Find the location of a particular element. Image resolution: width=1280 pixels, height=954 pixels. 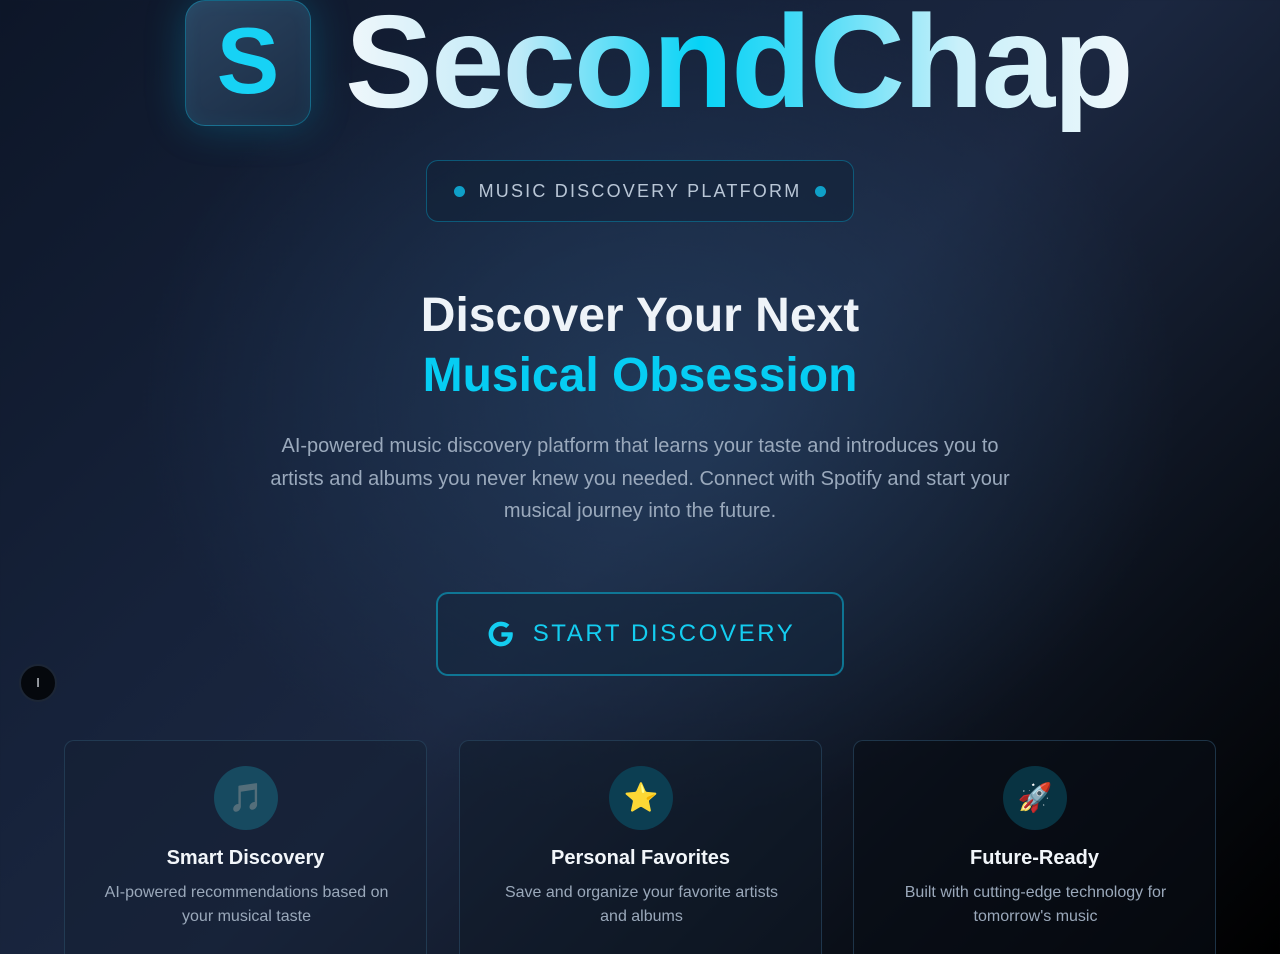

s-logo-icon: S is located at coordinates (248, 60).